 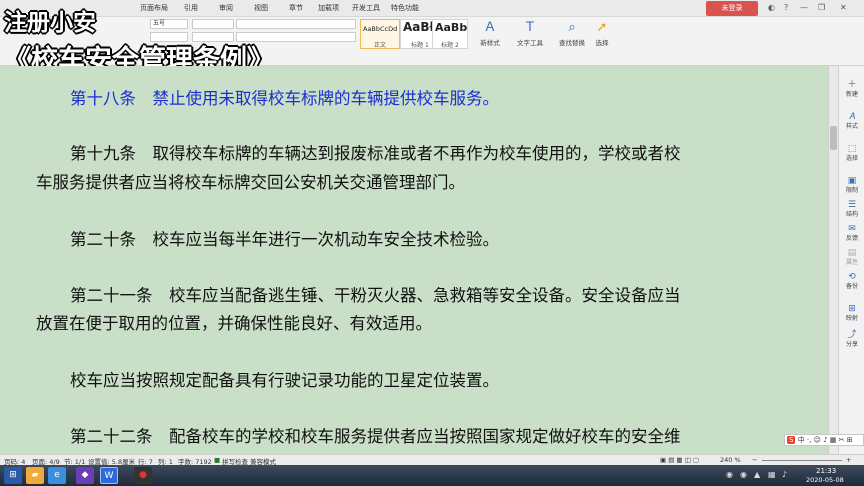 I want to click on select-button: ➚ 选择, so click(x=602, y=39).